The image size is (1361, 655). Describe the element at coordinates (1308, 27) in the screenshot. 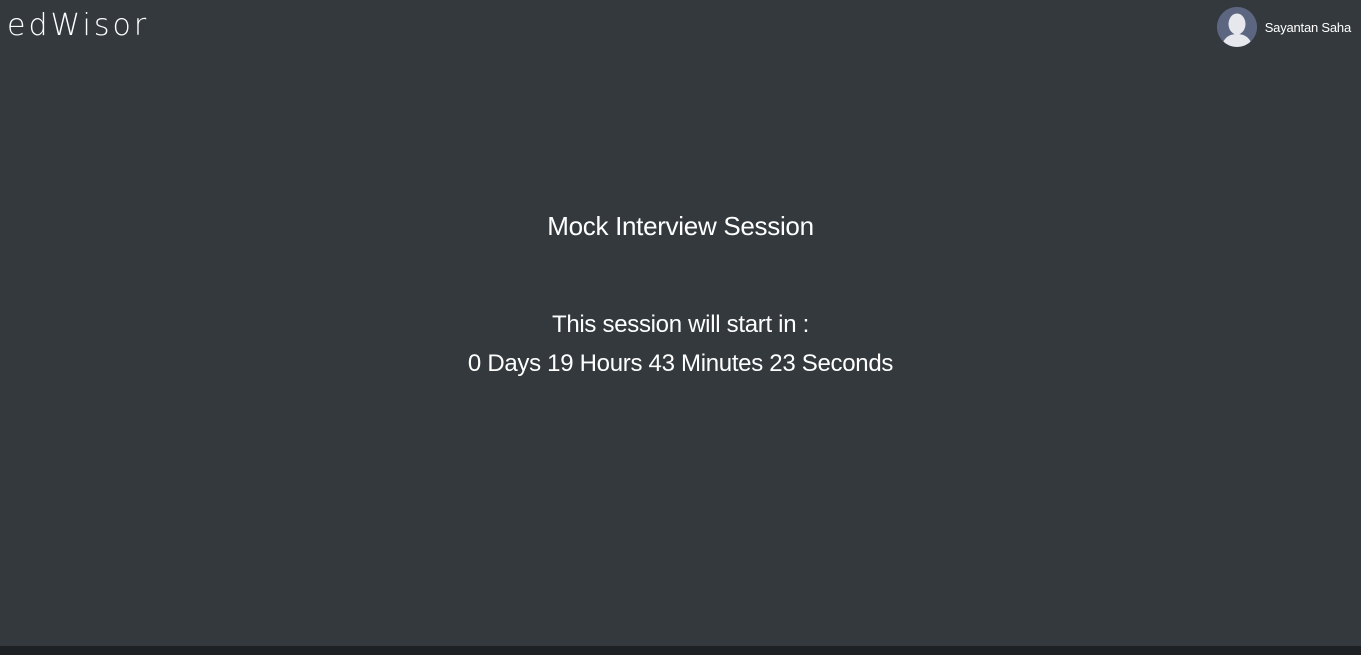

I see `user-name: Sayantan Saha` at that location.